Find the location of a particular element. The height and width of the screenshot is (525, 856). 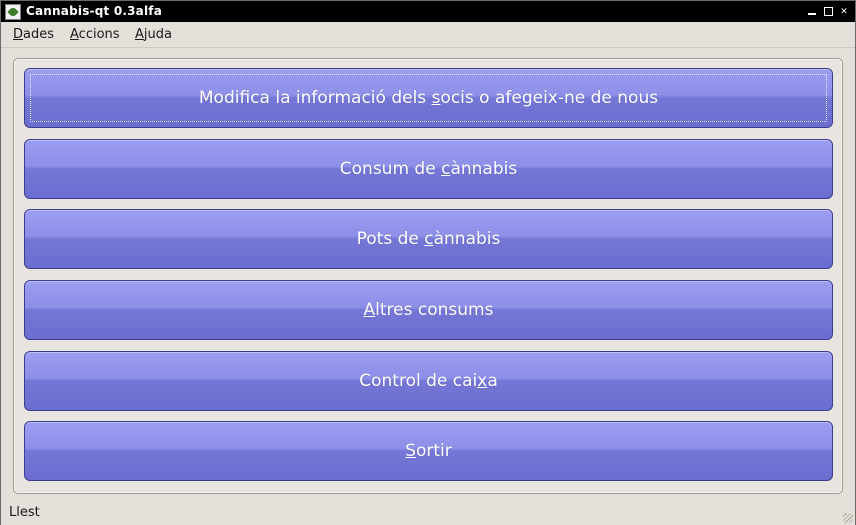

window-title: Cannabis-qt 0.3alfa is located at coordinates (94, 11).